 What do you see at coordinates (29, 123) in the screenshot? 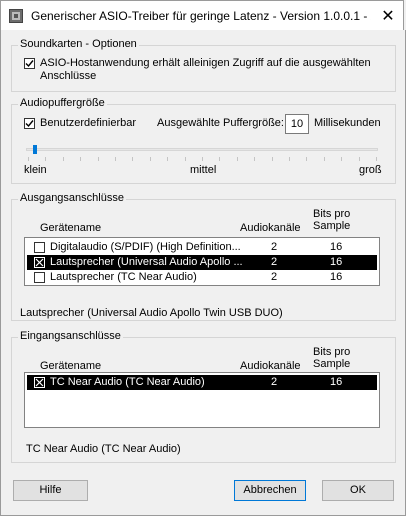
I see `custom-buffer-checkbox` at bounding box center [29, 123].